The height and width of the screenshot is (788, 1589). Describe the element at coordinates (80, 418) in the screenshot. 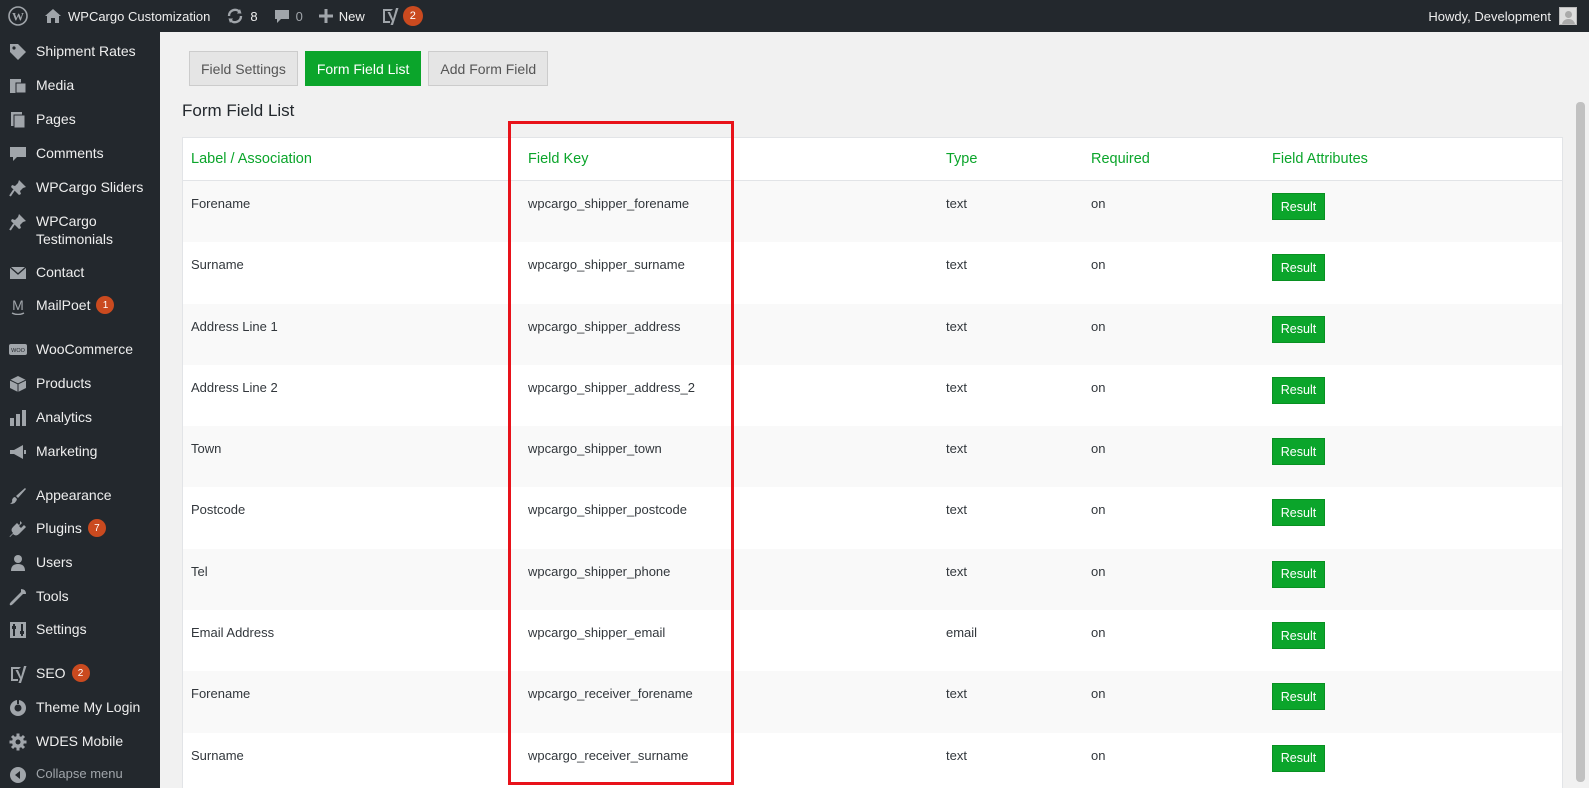

I see `sidebar-item-analytics: Analytics` at that location.